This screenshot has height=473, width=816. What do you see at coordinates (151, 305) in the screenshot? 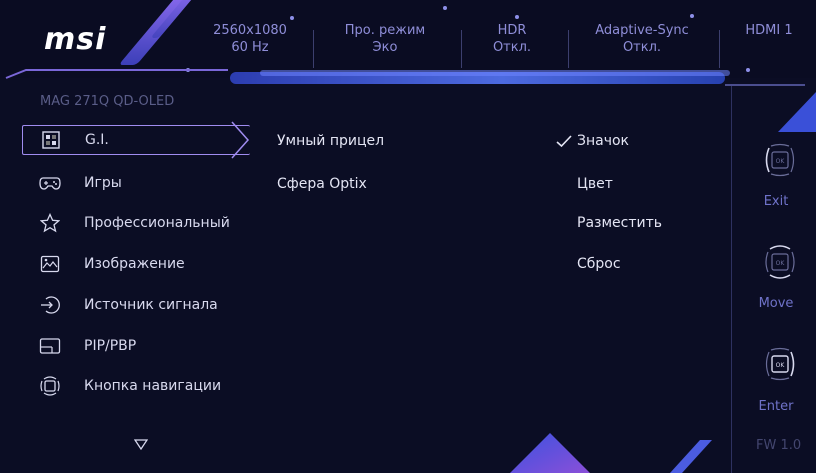
I see `menu-label-input-source: Источник сигнала` at bounding box center [151, 305].